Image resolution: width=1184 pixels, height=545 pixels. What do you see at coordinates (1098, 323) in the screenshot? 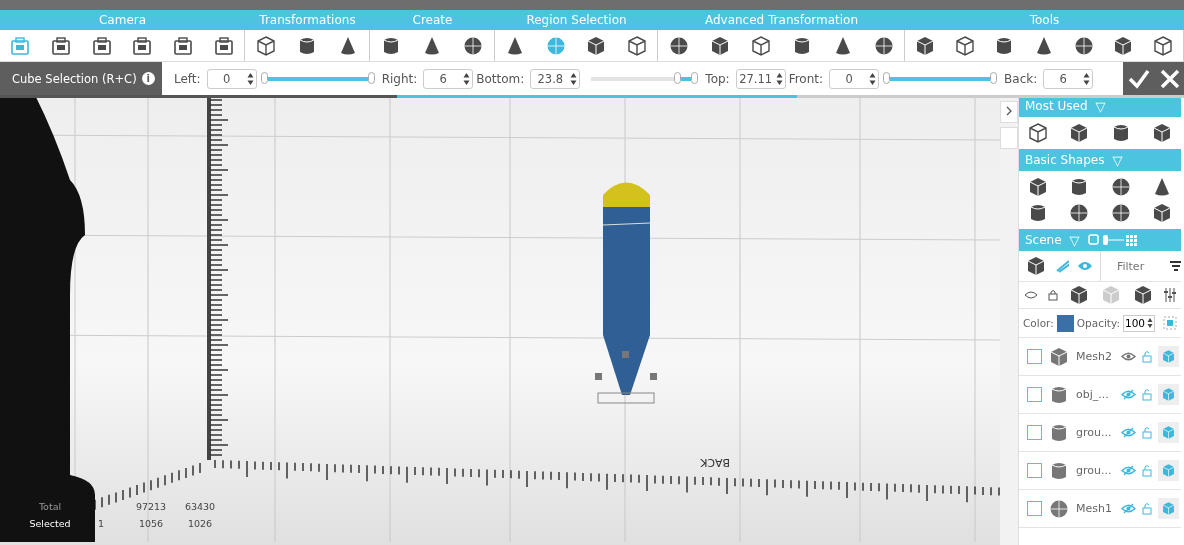
I see `opacity-label: Opacity:` at bounding box center [1098, 323].